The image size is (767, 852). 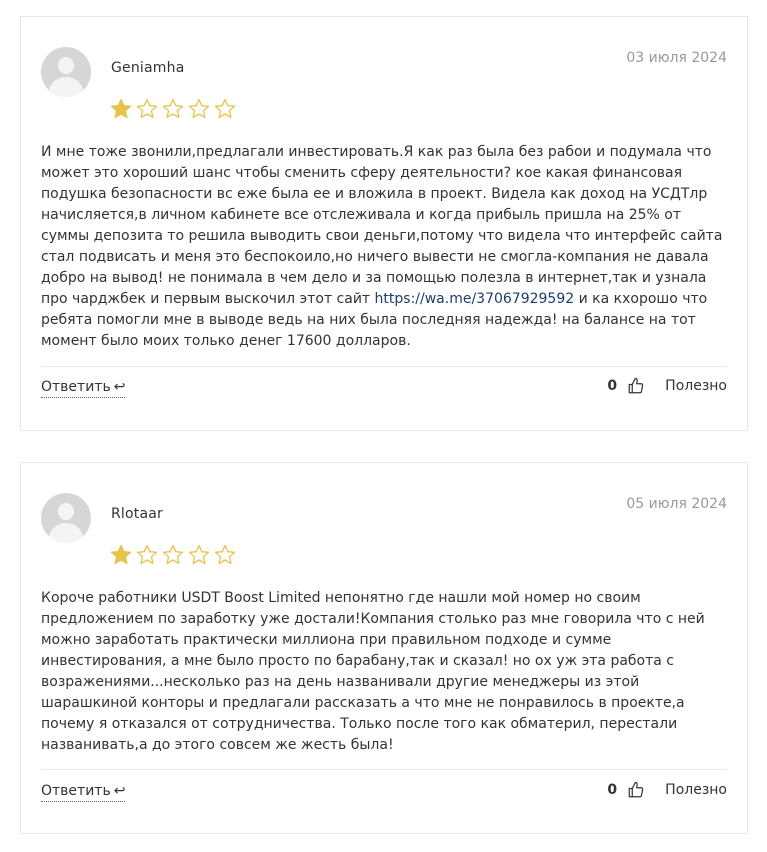 What do you see at coordinates (676, 58) in the screenshot?
I see `review-date: 03 июля 2024` at bounding box center [676, 58].